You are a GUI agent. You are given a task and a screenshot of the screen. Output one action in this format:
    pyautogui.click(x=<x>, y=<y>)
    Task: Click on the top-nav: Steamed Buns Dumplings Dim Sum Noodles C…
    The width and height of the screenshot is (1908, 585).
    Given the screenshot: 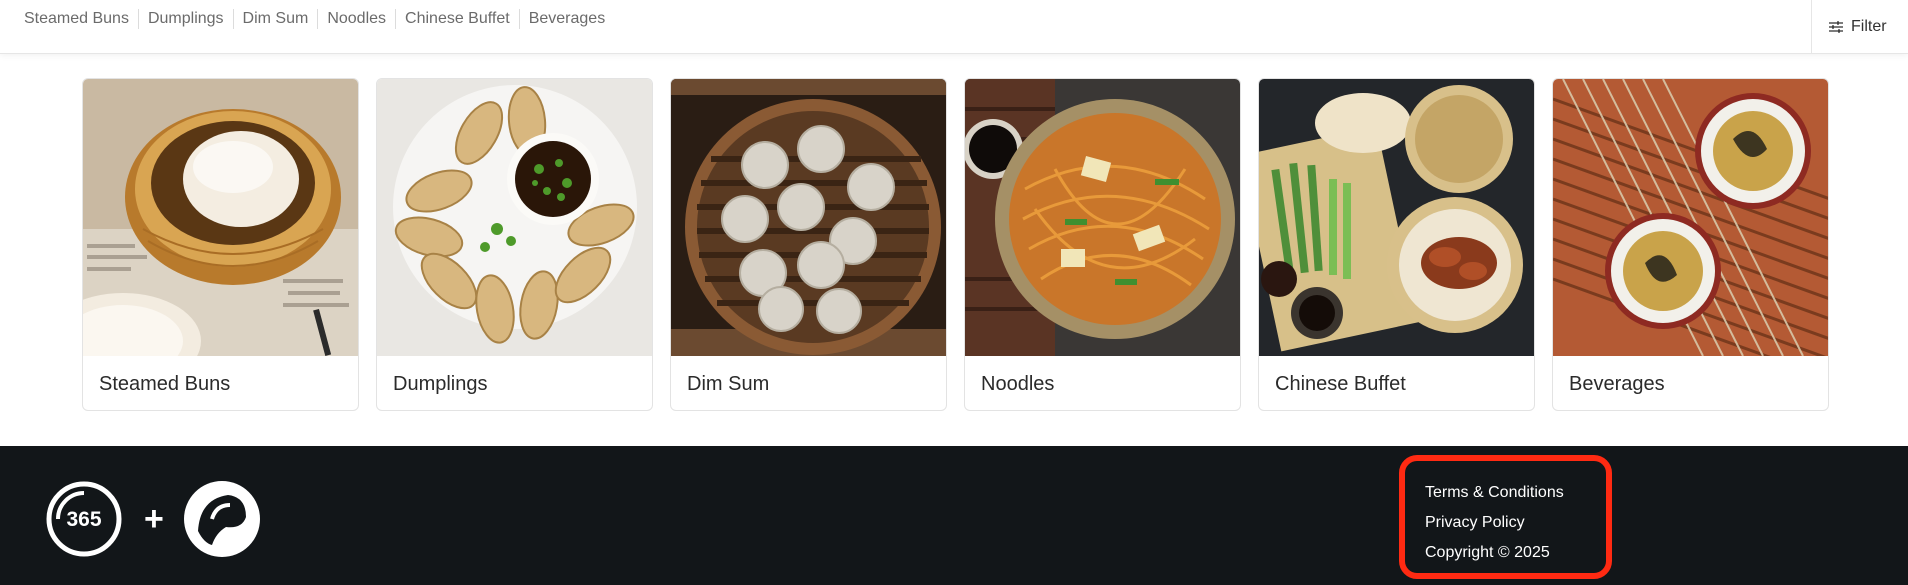 What is the action you would take?
    pyautogui.click(x=954, y=27)
    